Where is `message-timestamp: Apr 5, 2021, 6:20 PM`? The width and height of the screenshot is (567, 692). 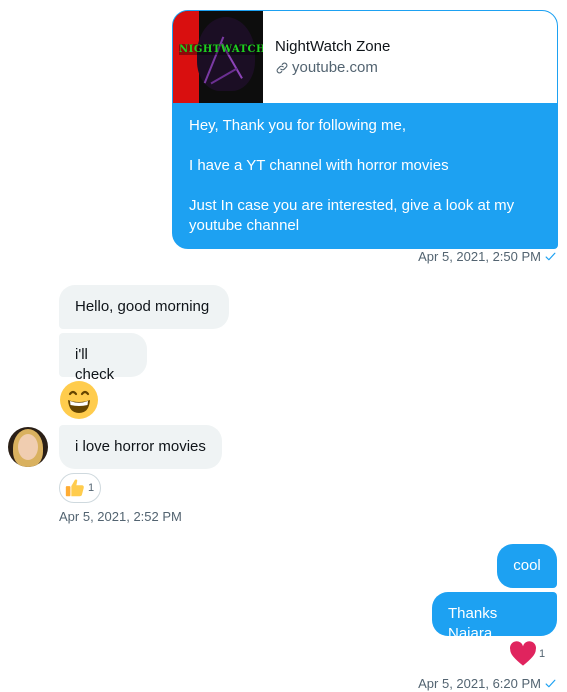 message-timestamp: Apr 5, 2021, 6:20 PM is located at coordinates (487, 683).